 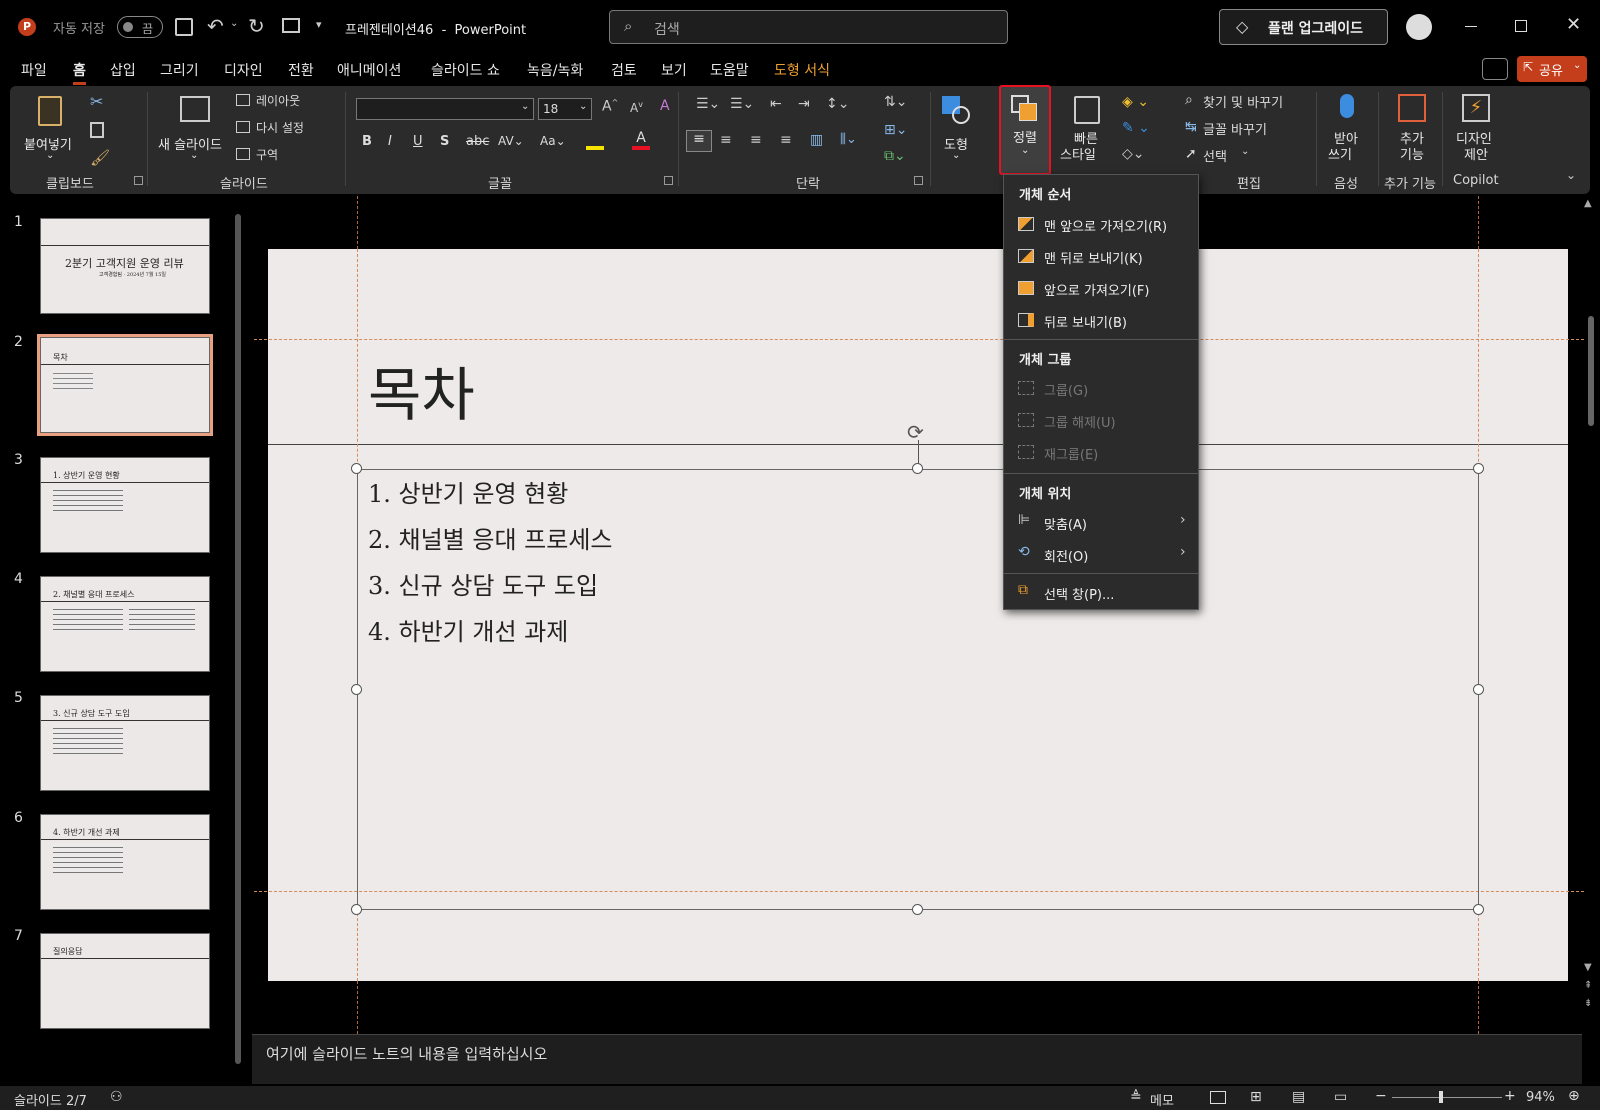 I want to click on slide-thumbnail: 1. 상반기 운영 현황, so click(x=125, y=505).